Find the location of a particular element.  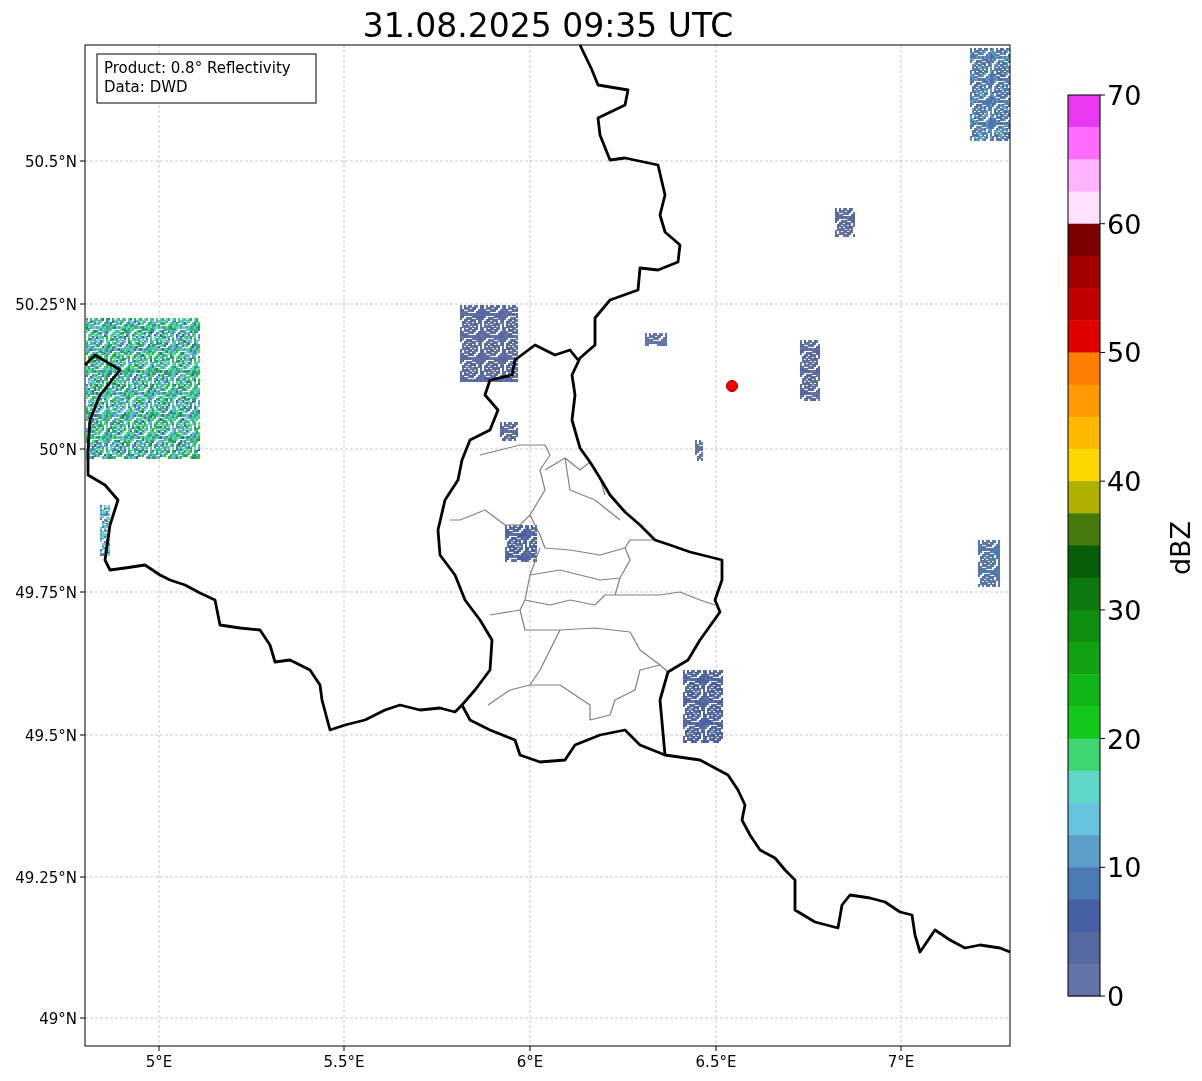

colorbar-title: dBZ is located at coordinates (1180, 548).